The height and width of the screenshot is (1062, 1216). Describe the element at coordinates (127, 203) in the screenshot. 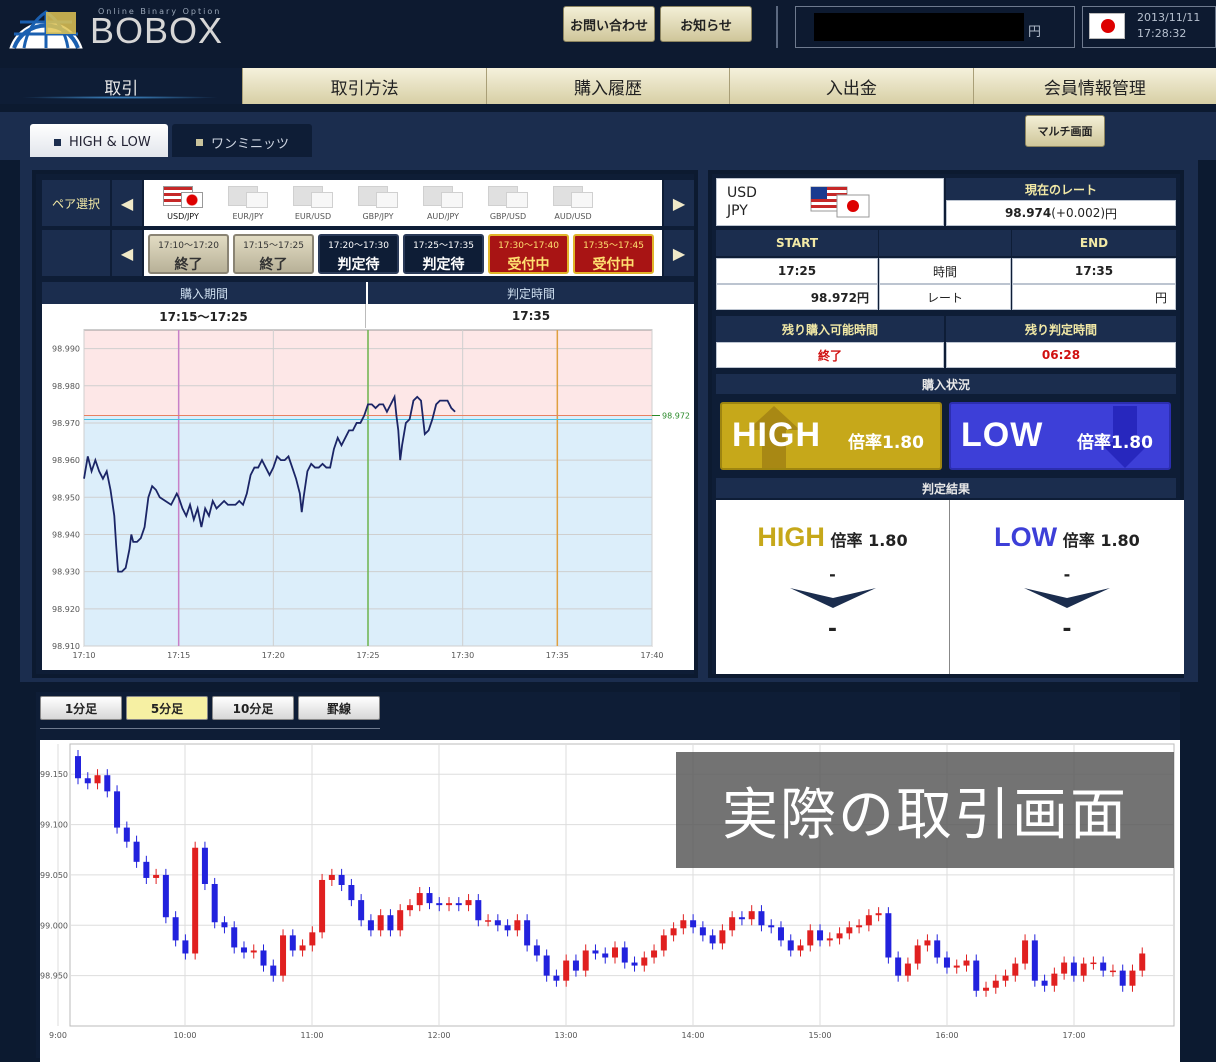

I see `pair-prev-button: ◀` at that location.